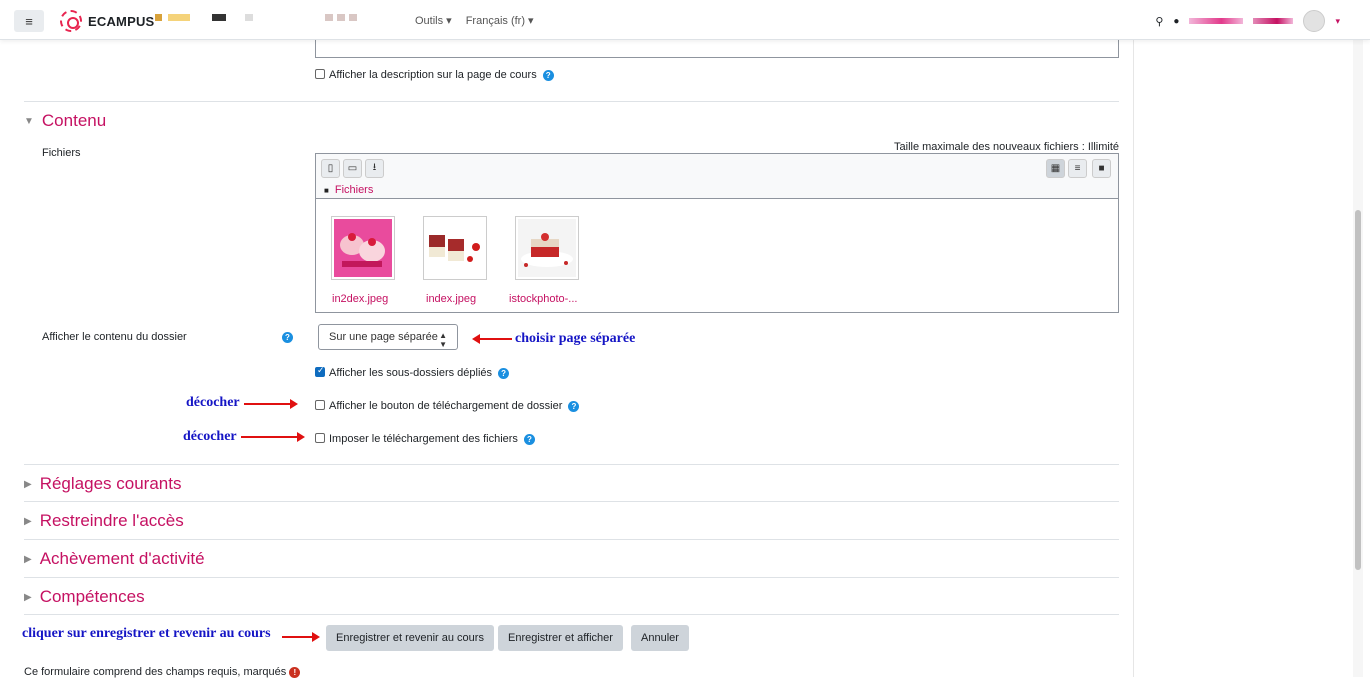 The width and height of the screenshot is (1370, 678). I want to click on create-folder-icon: ▭, so click(352, 168).